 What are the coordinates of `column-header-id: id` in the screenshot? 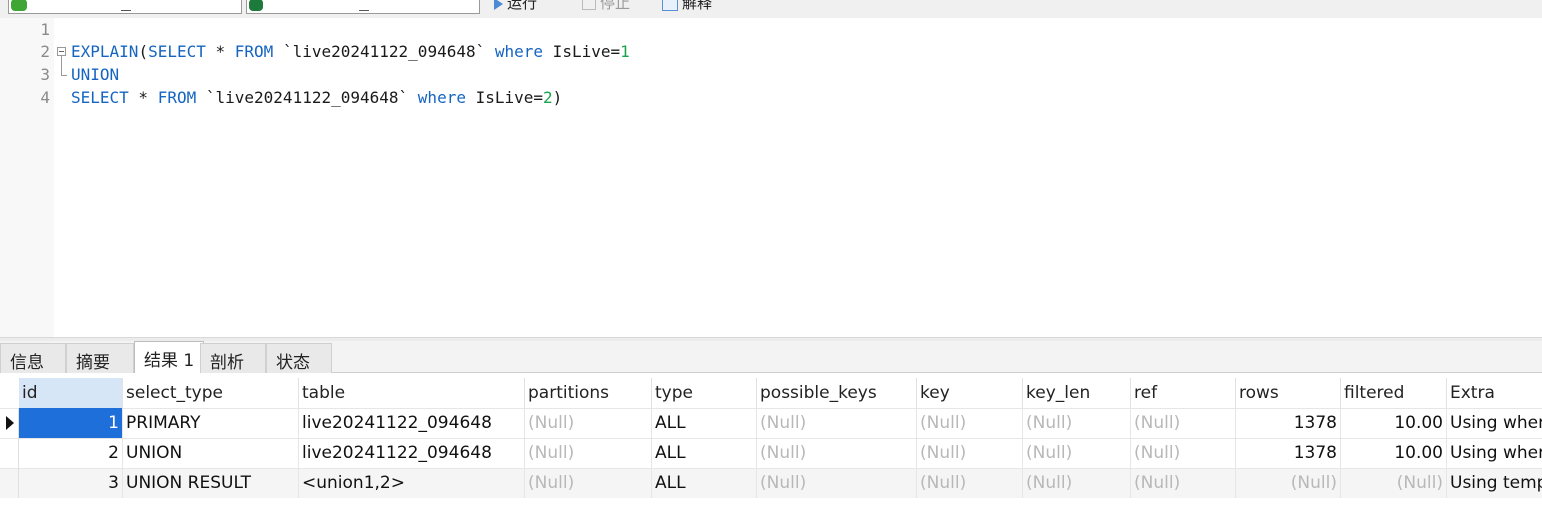 It's located at (71, 393).